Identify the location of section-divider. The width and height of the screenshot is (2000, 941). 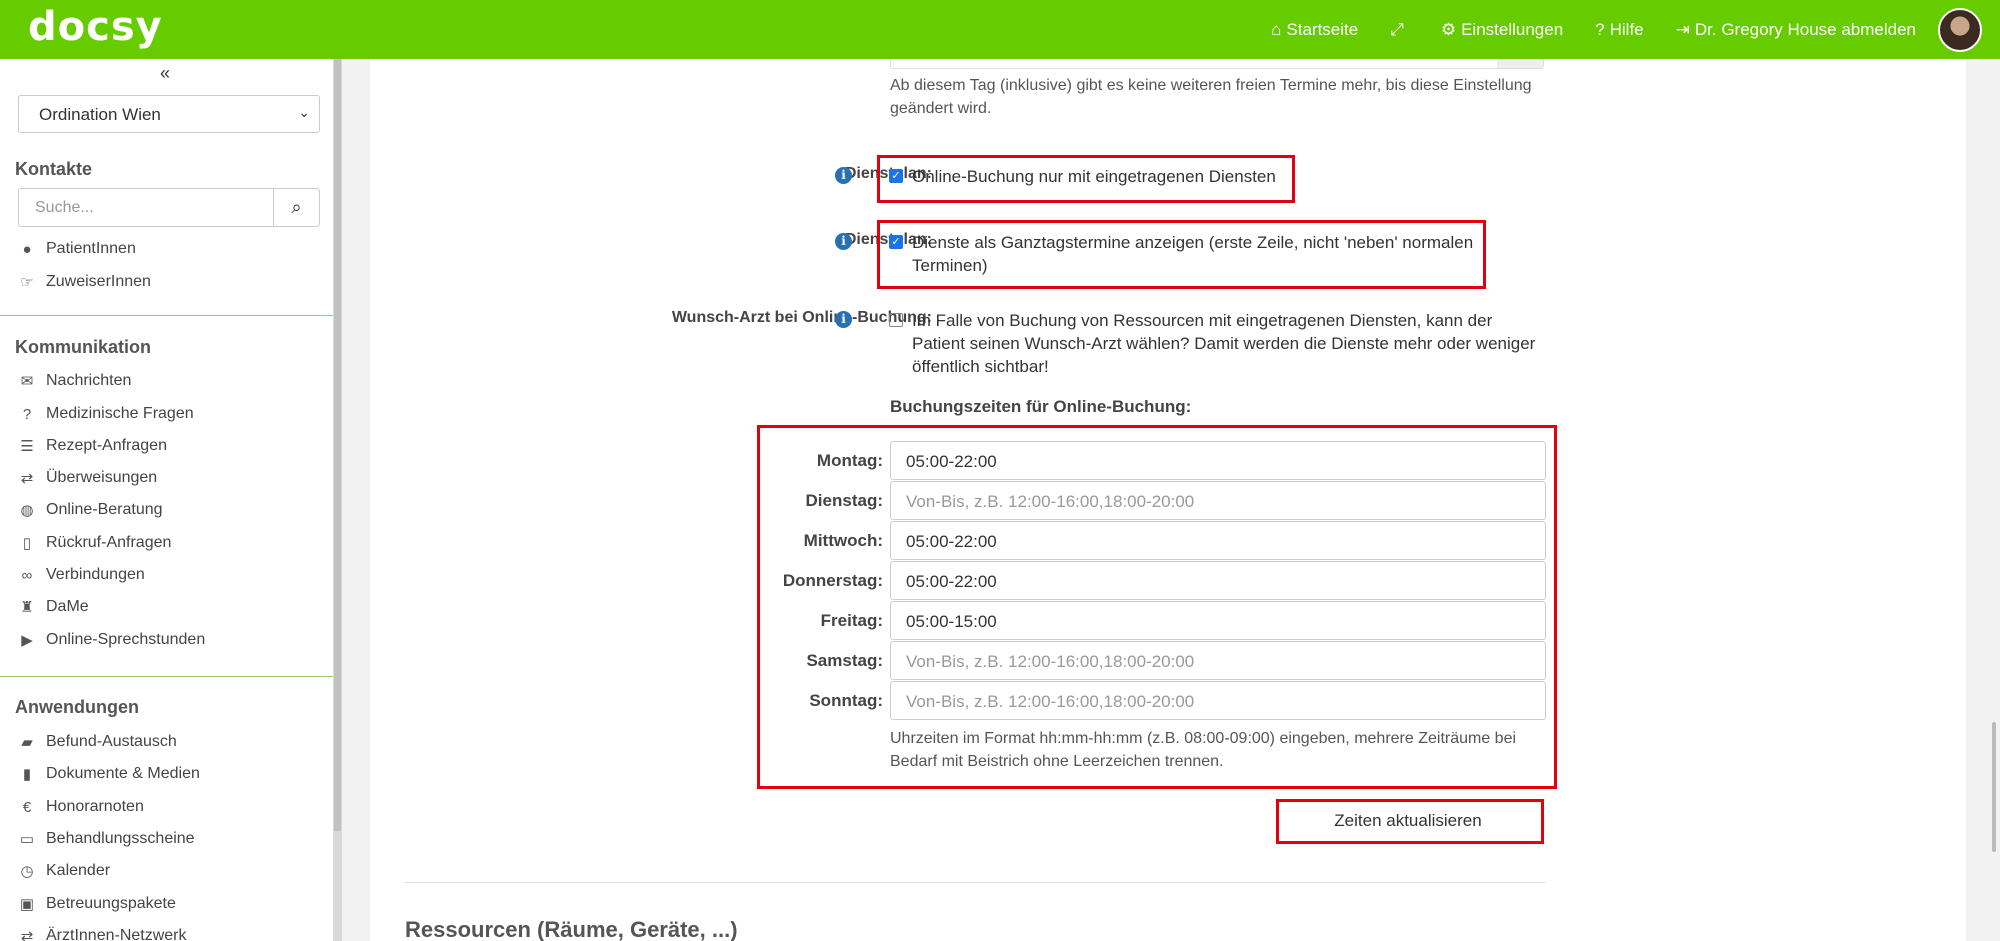
(975, 882).